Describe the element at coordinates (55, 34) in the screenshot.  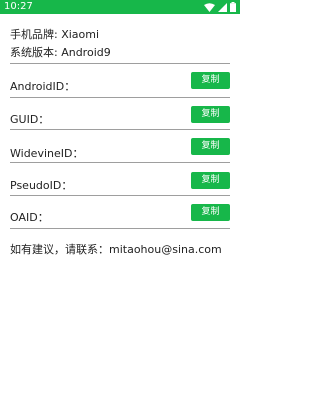
I see `device-brand: 手机品牌: Xiaomi` at that location.